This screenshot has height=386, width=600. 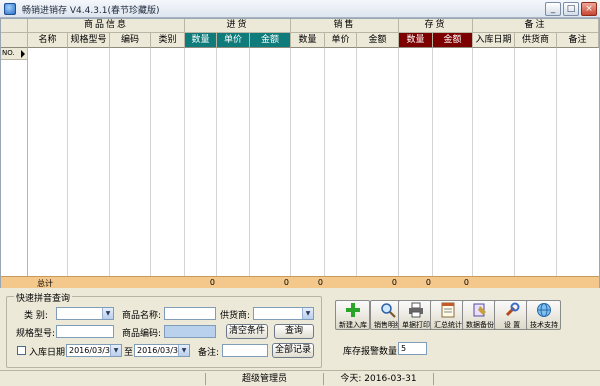 What do you see at coordinates (85, 331) in the screenshot?
I see `spec-input` at bounding box center [85, 331].